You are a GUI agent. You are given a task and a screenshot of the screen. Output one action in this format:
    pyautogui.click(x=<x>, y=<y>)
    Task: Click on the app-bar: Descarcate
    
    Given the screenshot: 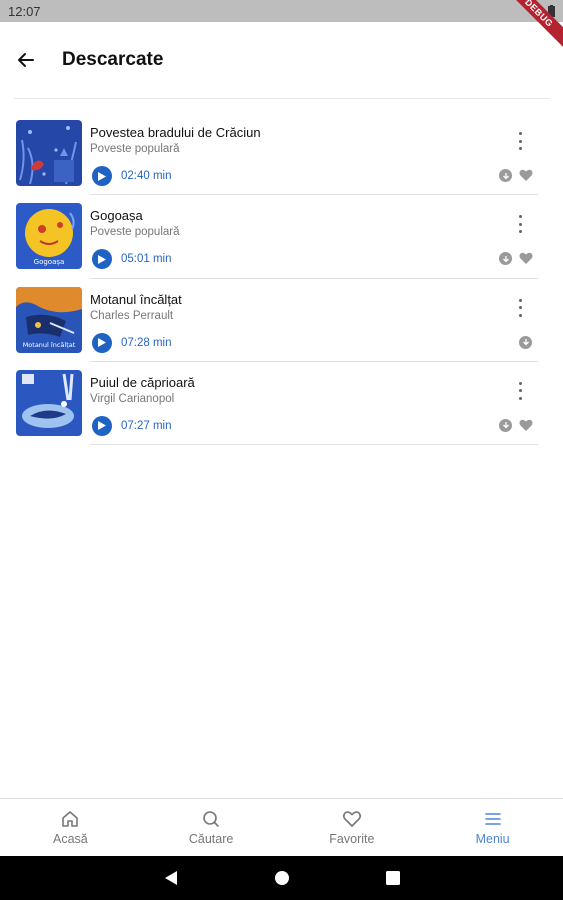 What is the action you would take?
    pyautogui.click(x=281, y=60)
    